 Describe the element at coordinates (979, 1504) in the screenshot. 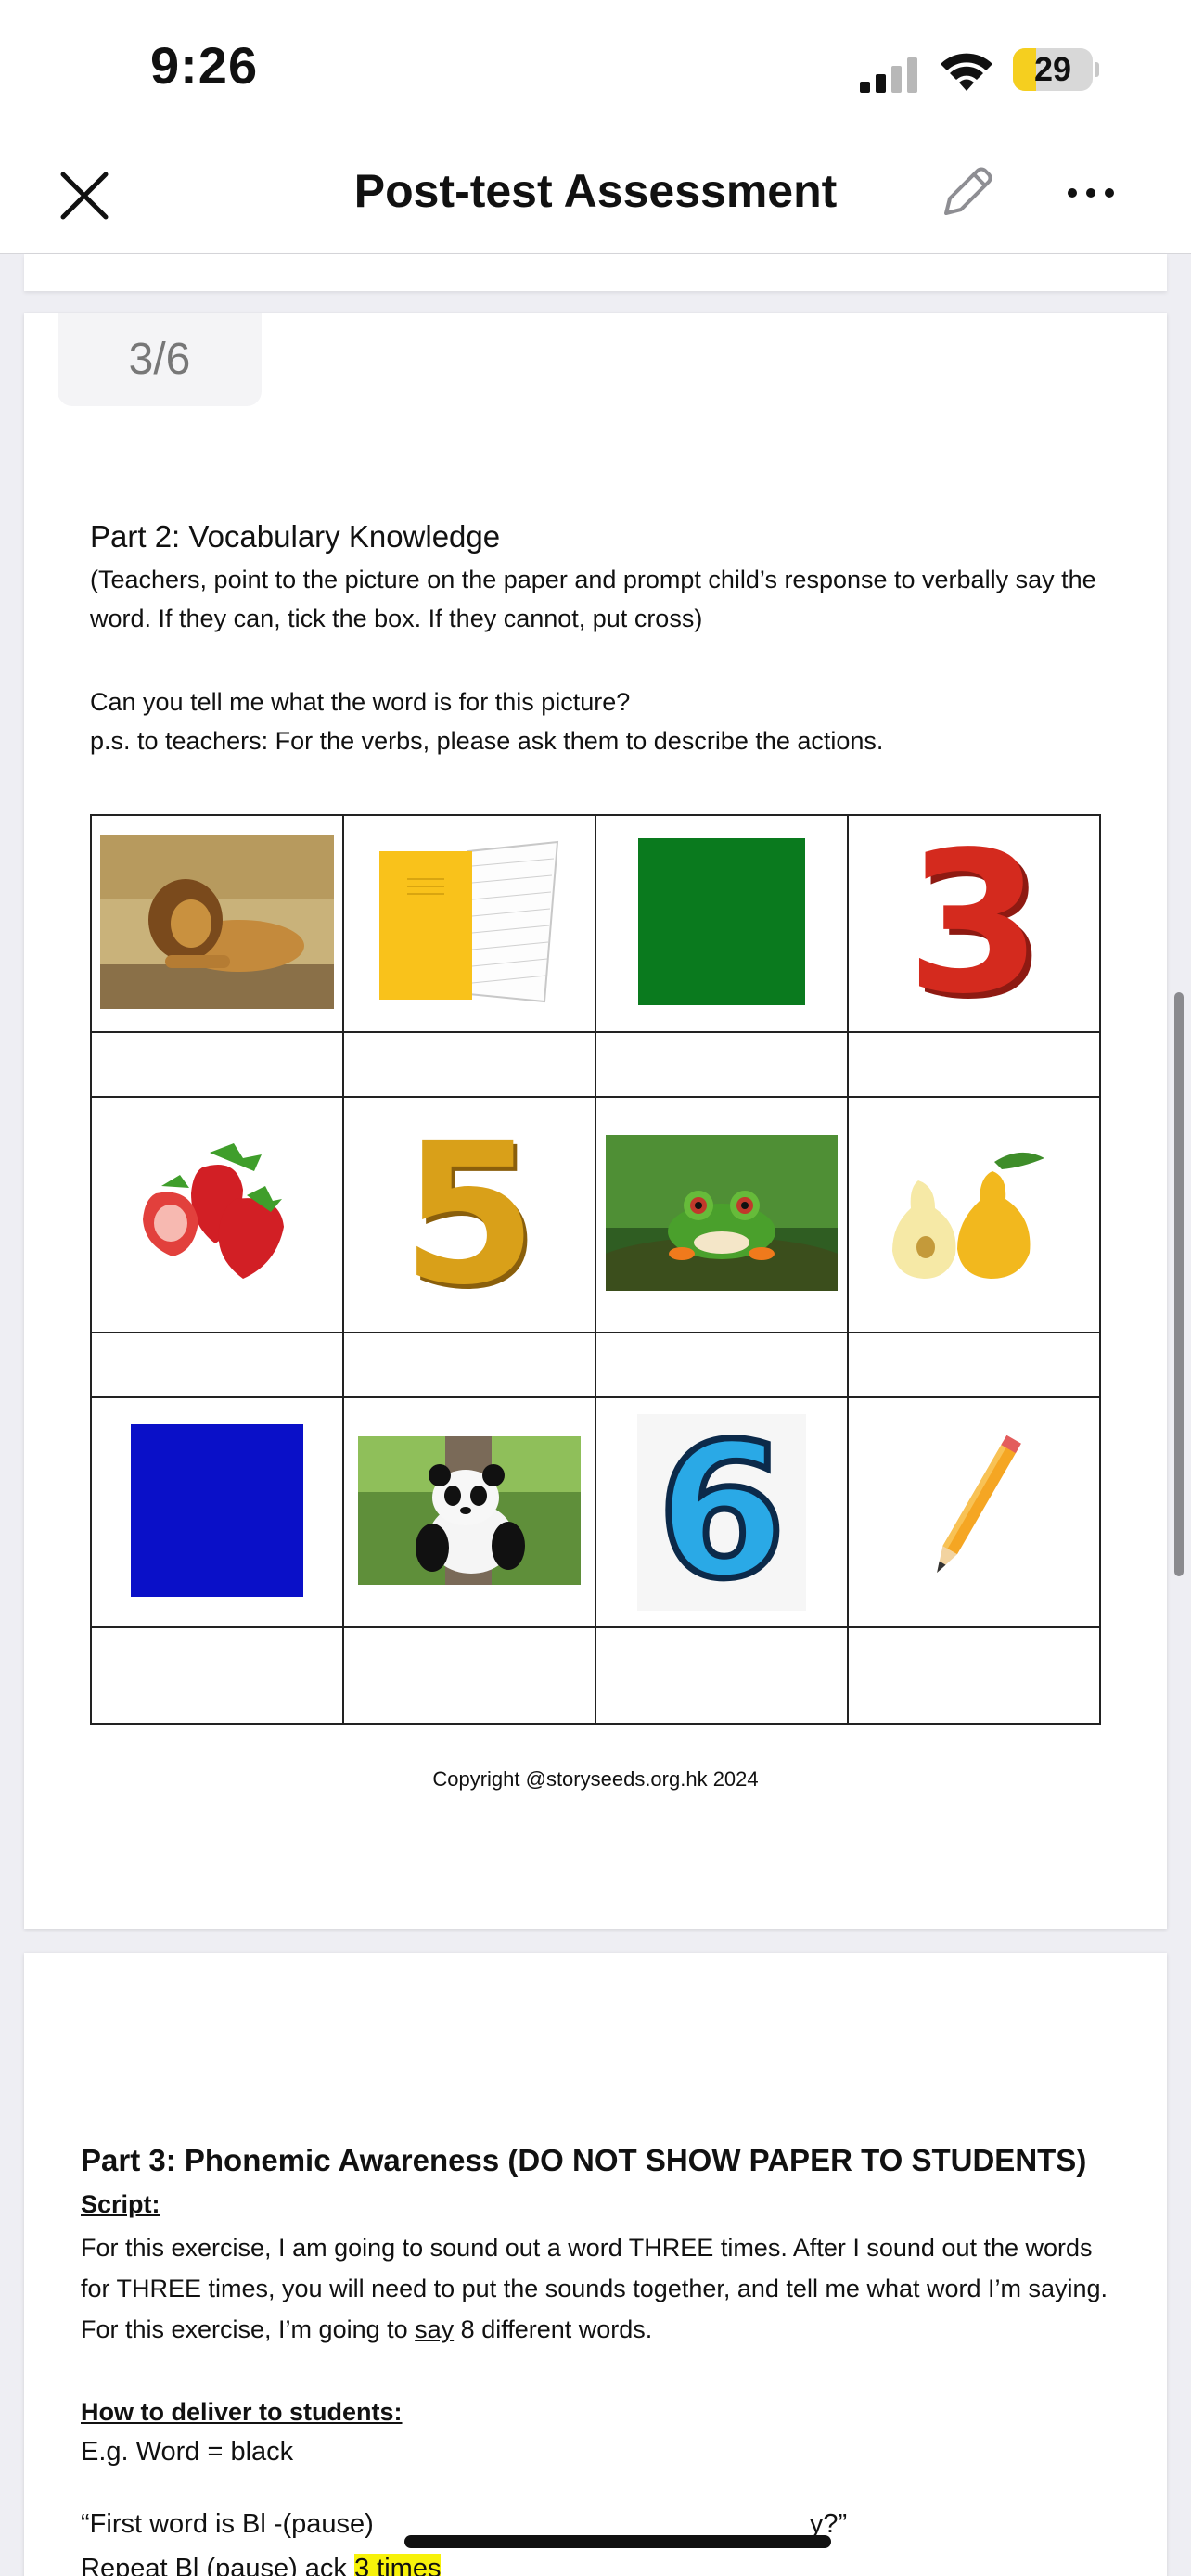

I see `pencil-picture` at that location.